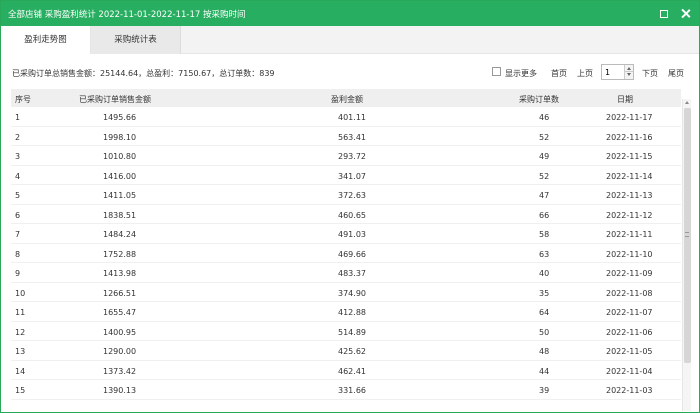 Image resolution: width=700 pixels, height=413 pixels. I want to click on cell-date: 2022-11-13, so click(629, 195).